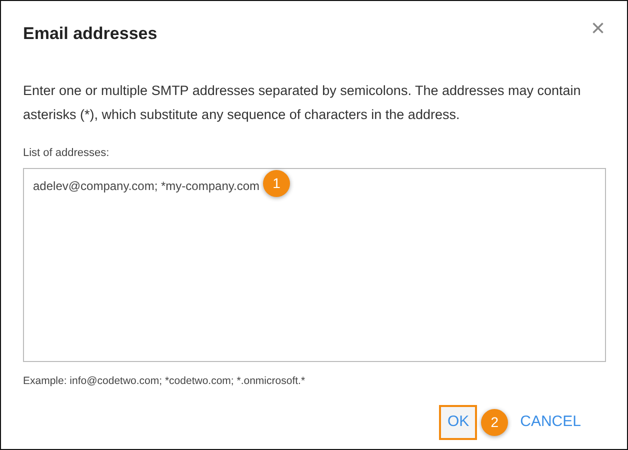  Describe the element at coordinates (494, 422) in the screenshot. I see `callout-badge: 2` at that location.